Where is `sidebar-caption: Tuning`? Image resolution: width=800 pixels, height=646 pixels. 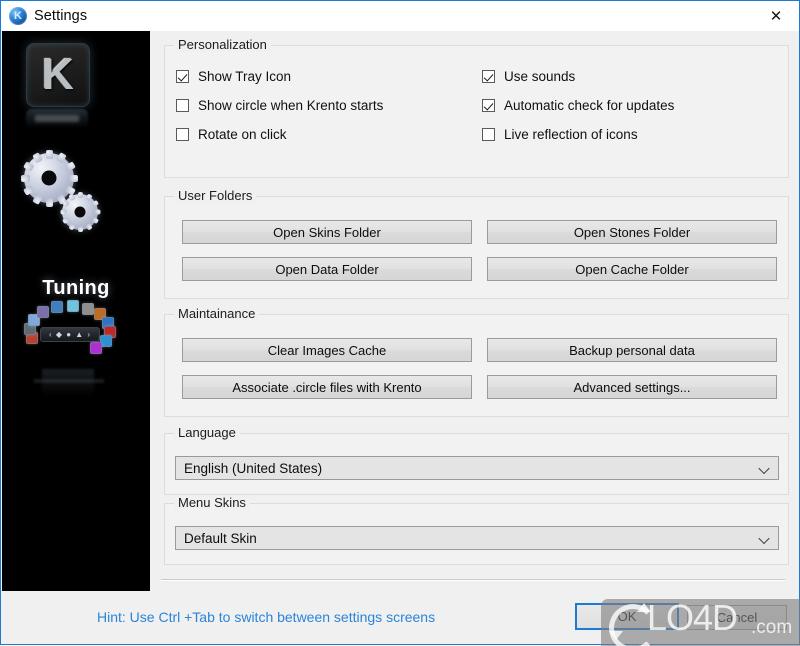 sidebar-caption: Tuning is located at coordinates (76, 288).